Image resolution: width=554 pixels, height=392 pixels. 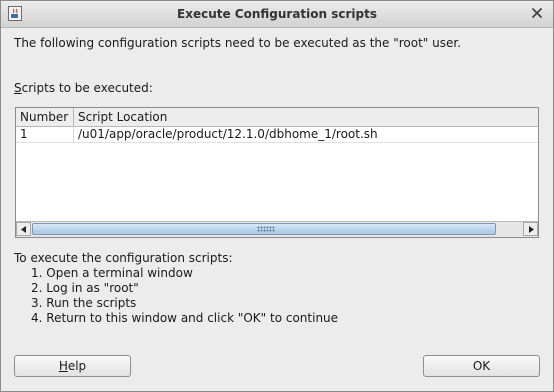 I want to click on cell-number: 1, so click(x=45, y=134).